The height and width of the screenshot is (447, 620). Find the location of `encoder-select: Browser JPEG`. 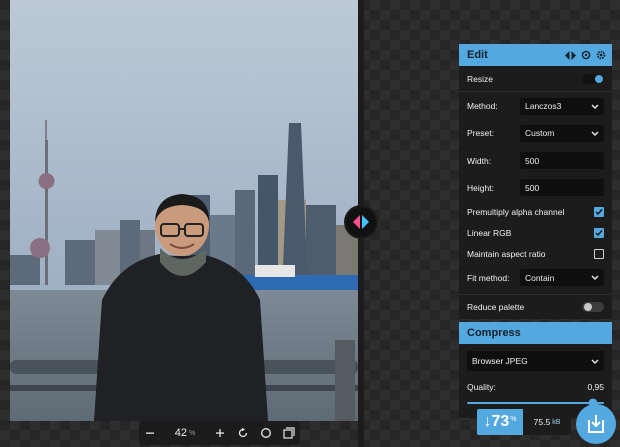

encoder-select: Browser JPEG is located at coordinates (535, 361).